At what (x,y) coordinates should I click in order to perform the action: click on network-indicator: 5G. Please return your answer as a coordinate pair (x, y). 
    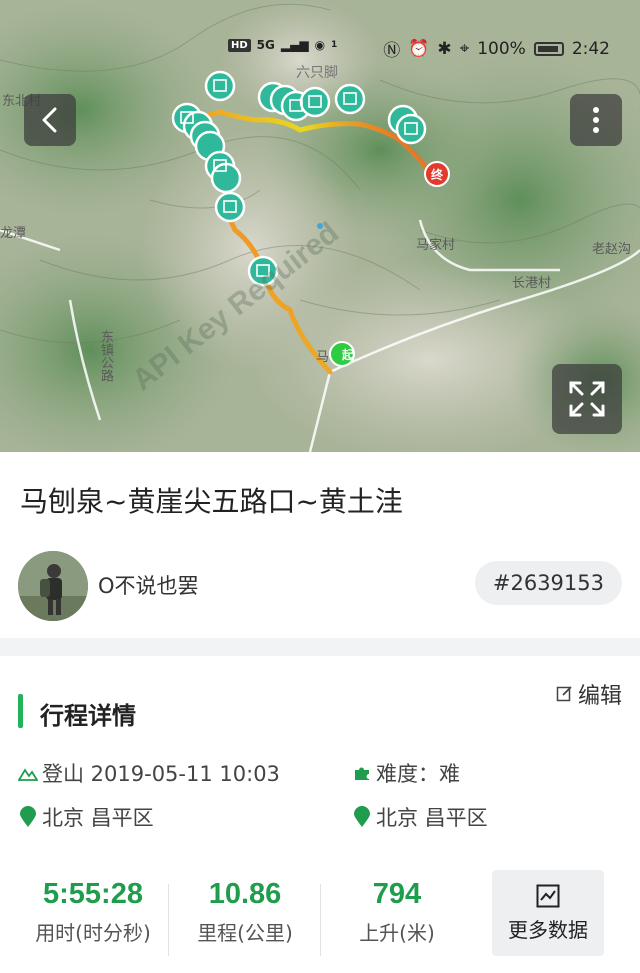
    Looking at the image, I should click on (265, 45).